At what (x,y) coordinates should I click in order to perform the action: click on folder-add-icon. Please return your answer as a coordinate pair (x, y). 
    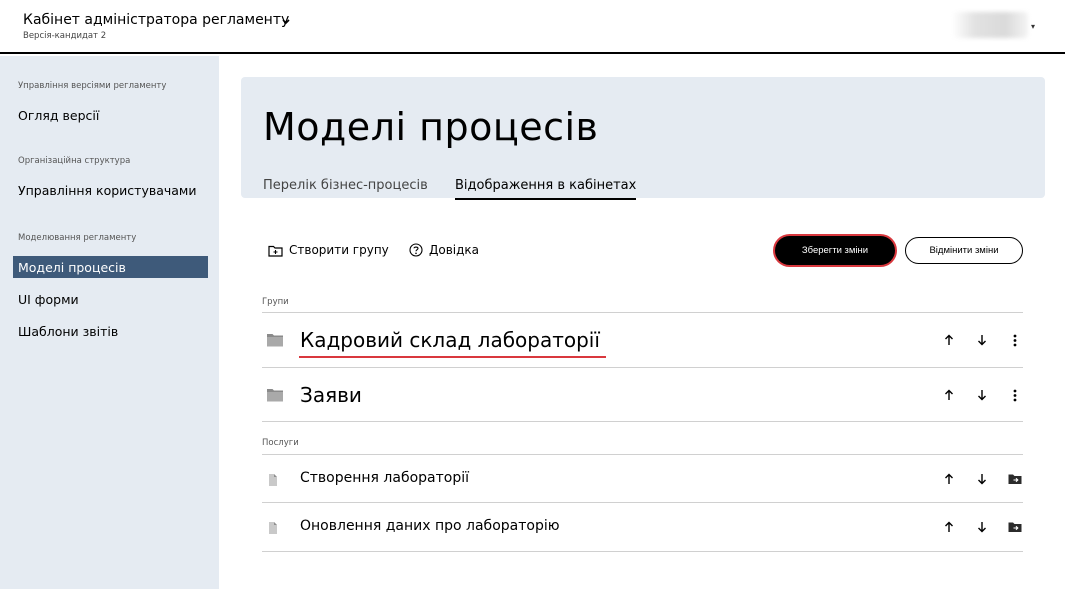
    Looking at the image, I should click on (275, 250).